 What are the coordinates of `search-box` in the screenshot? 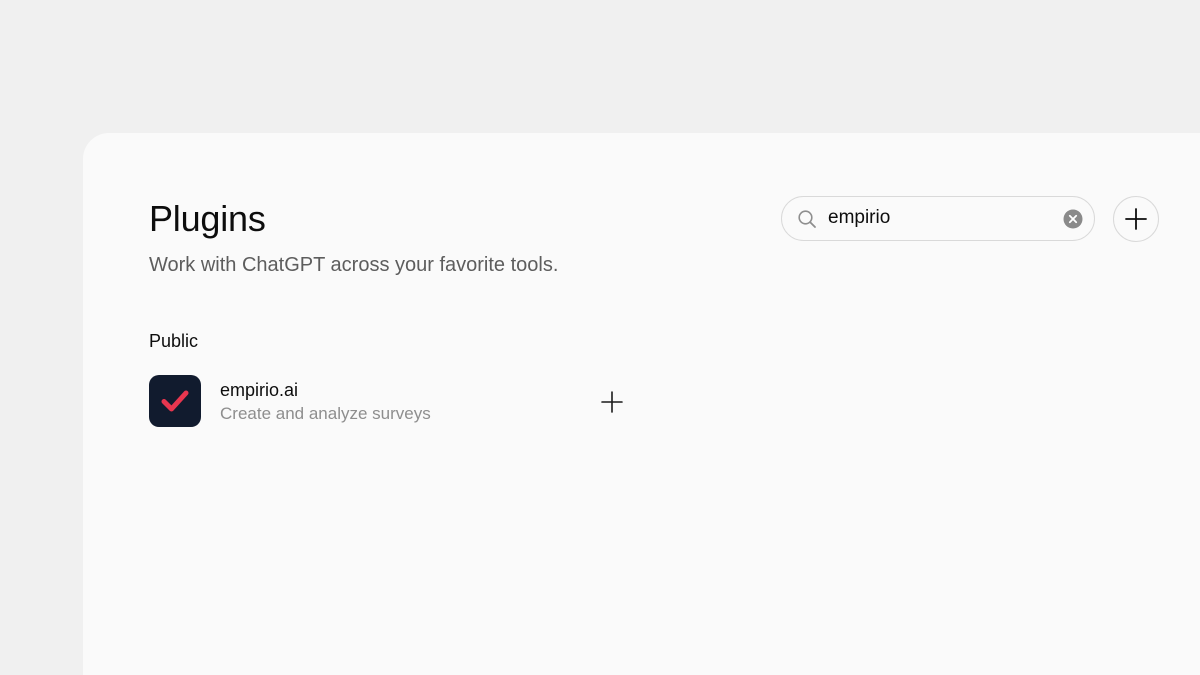 It's located at (938, 218).